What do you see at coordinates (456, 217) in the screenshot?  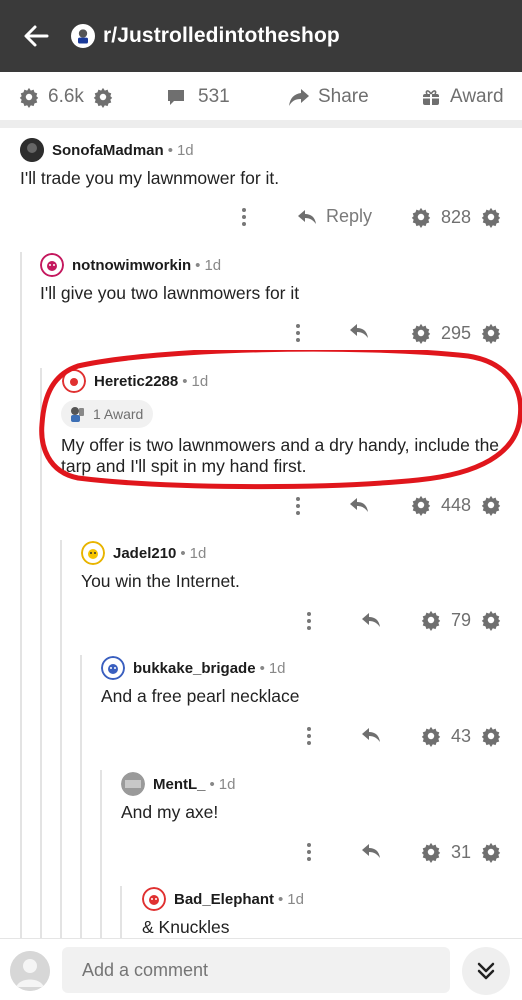 I see `vote-count: 828` at bounding box center [456, 217].